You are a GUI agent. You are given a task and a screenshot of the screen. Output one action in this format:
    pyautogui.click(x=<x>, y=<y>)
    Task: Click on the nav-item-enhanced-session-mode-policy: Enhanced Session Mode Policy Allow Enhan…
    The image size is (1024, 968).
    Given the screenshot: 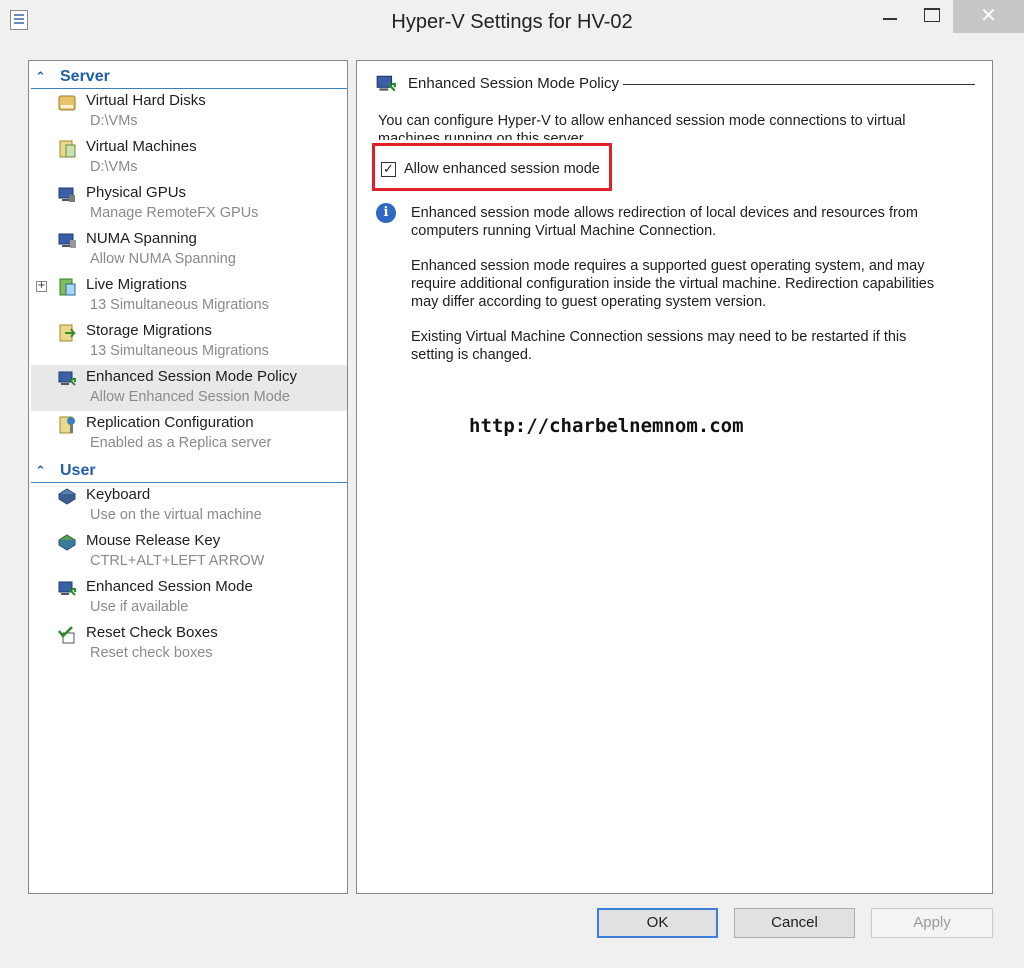 What is the action you would take?
    pyautogui.click(x=189, y=388)
    